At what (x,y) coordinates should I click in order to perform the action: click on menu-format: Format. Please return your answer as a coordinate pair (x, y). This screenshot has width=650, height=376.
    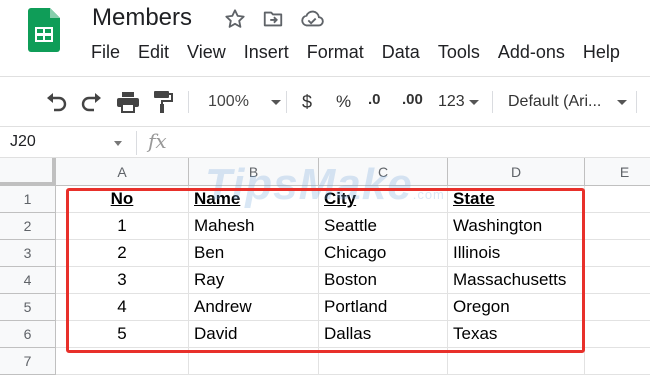
    Looking at the image, I should click on (335, 52).